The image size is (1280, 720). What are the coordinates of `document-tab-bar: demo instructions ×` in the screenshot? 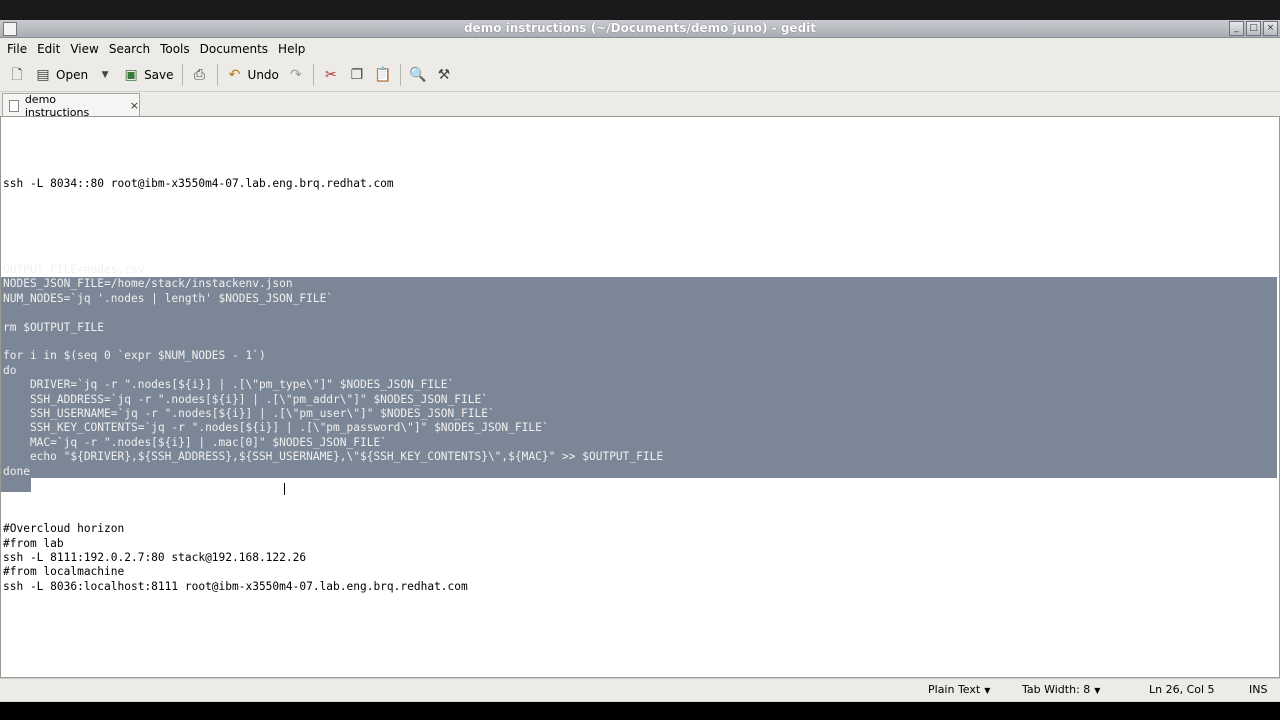 It's located at (640, 105).